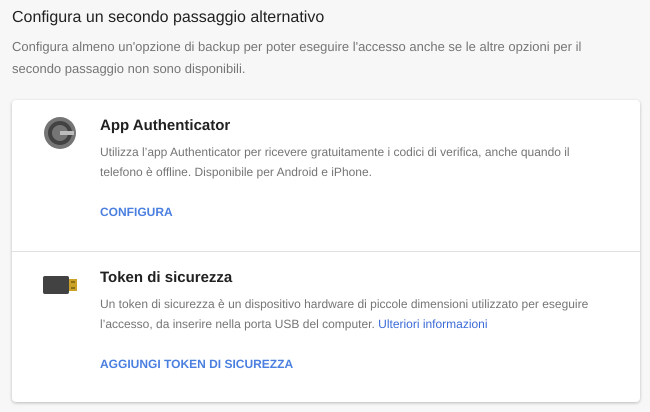  Describe the element at coordinates (335, 162) in the screenshot. I see `option-description: Utilizza l’app Authenticator per ricevere gratuitamente i codici di verifica, anche quando il telefono è offline. Disponibile per Android e iPhone.` at that location.